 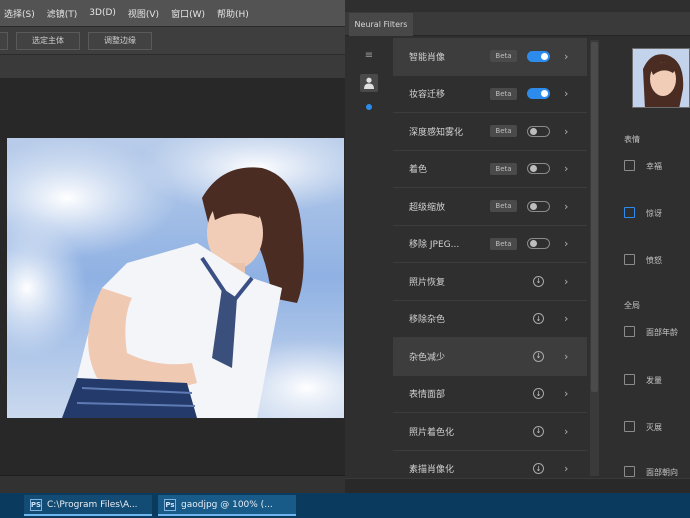 I want to click on filter-row-super-zoom: 超级缩放 Beta ›, so click(x=490, y=207).